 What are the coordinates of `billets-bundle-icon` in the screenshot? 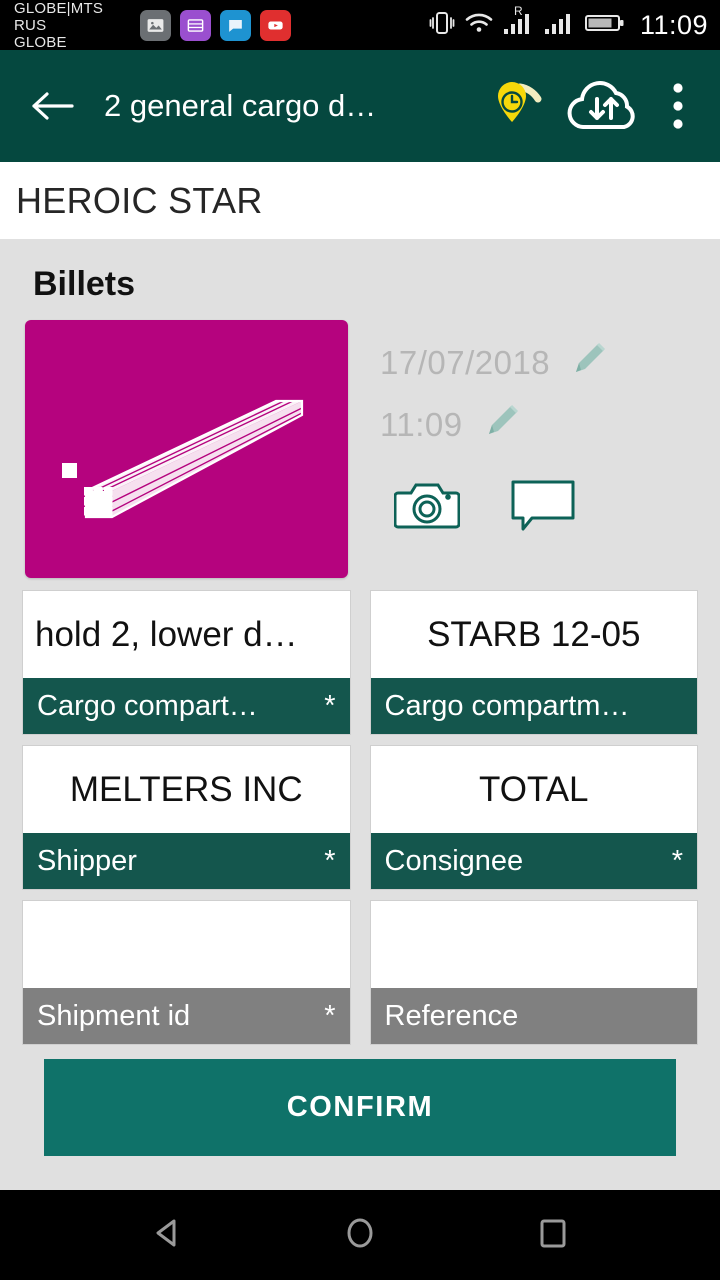 It's located at (186, 449).